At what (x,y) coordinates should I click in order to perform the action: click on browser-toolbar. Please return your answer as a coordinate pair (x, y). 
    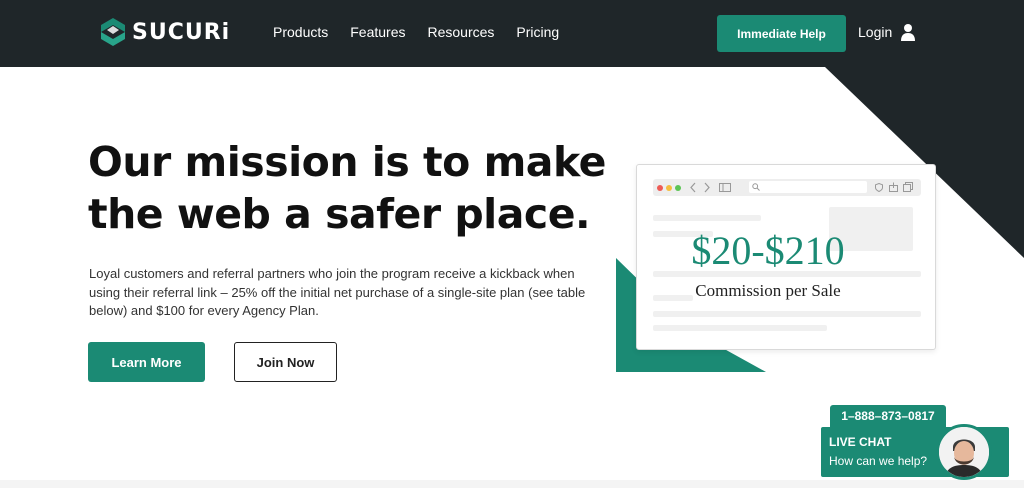
    Looking at the image, I should click on (787, 187).